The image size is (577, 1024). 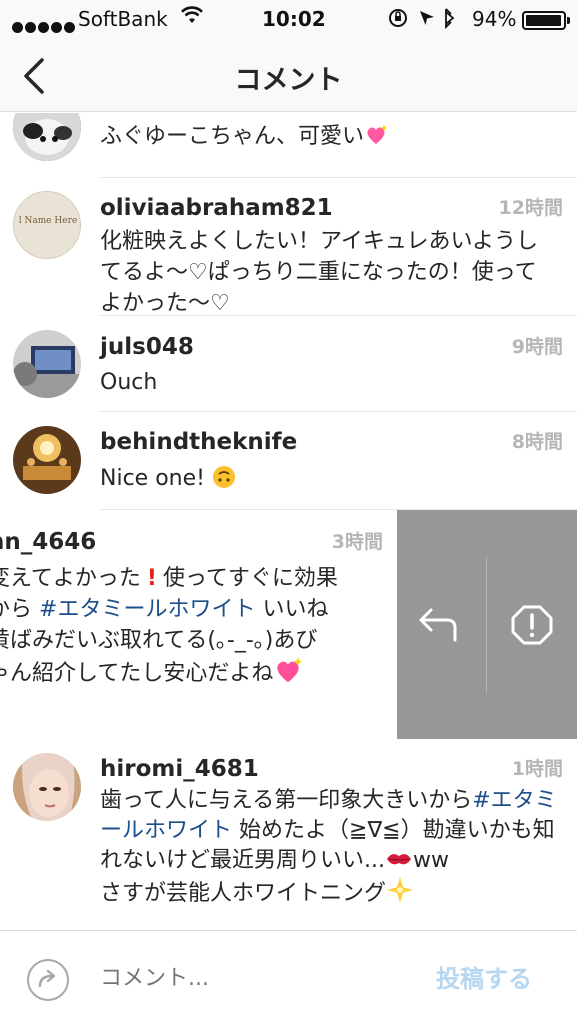 I want to click on nav-bar: コメント, so click(x=288, y=76).